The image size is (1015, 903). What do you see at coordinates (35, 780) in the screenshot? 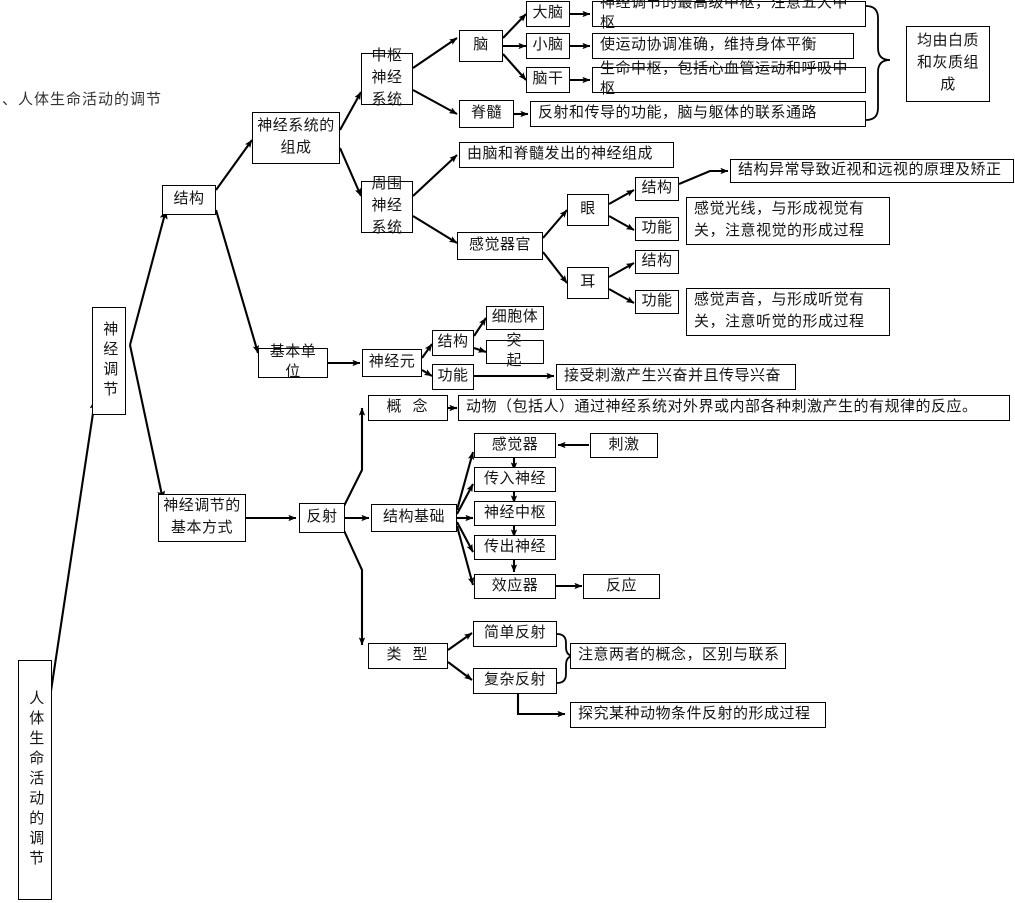
I see `node-root-vertical: 人体生命活动的调节` at bounding box center [35, 780].